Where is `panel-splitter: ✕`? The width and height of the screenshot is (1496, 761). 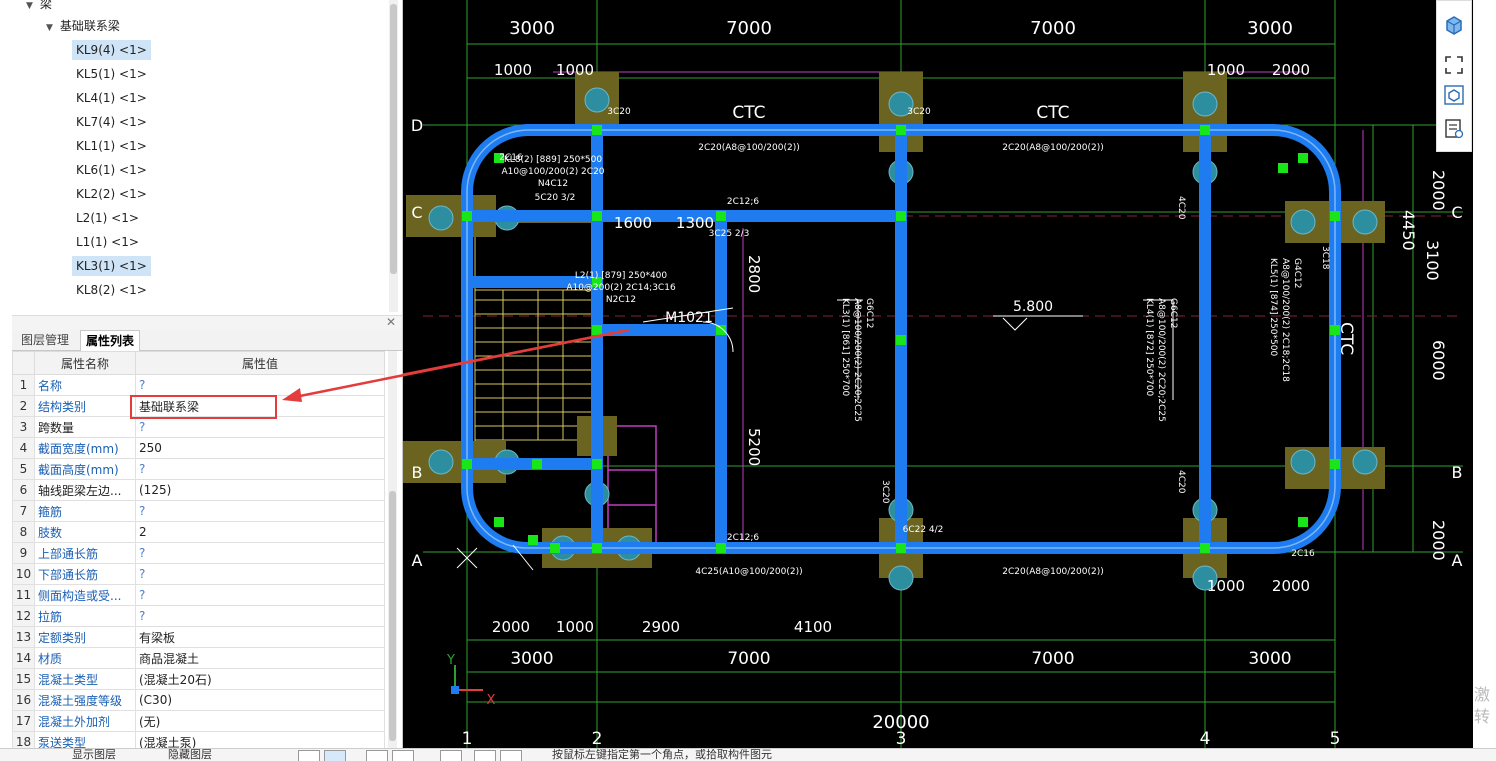 panel-splitter: ✕ is located at coordinates (207, 322).